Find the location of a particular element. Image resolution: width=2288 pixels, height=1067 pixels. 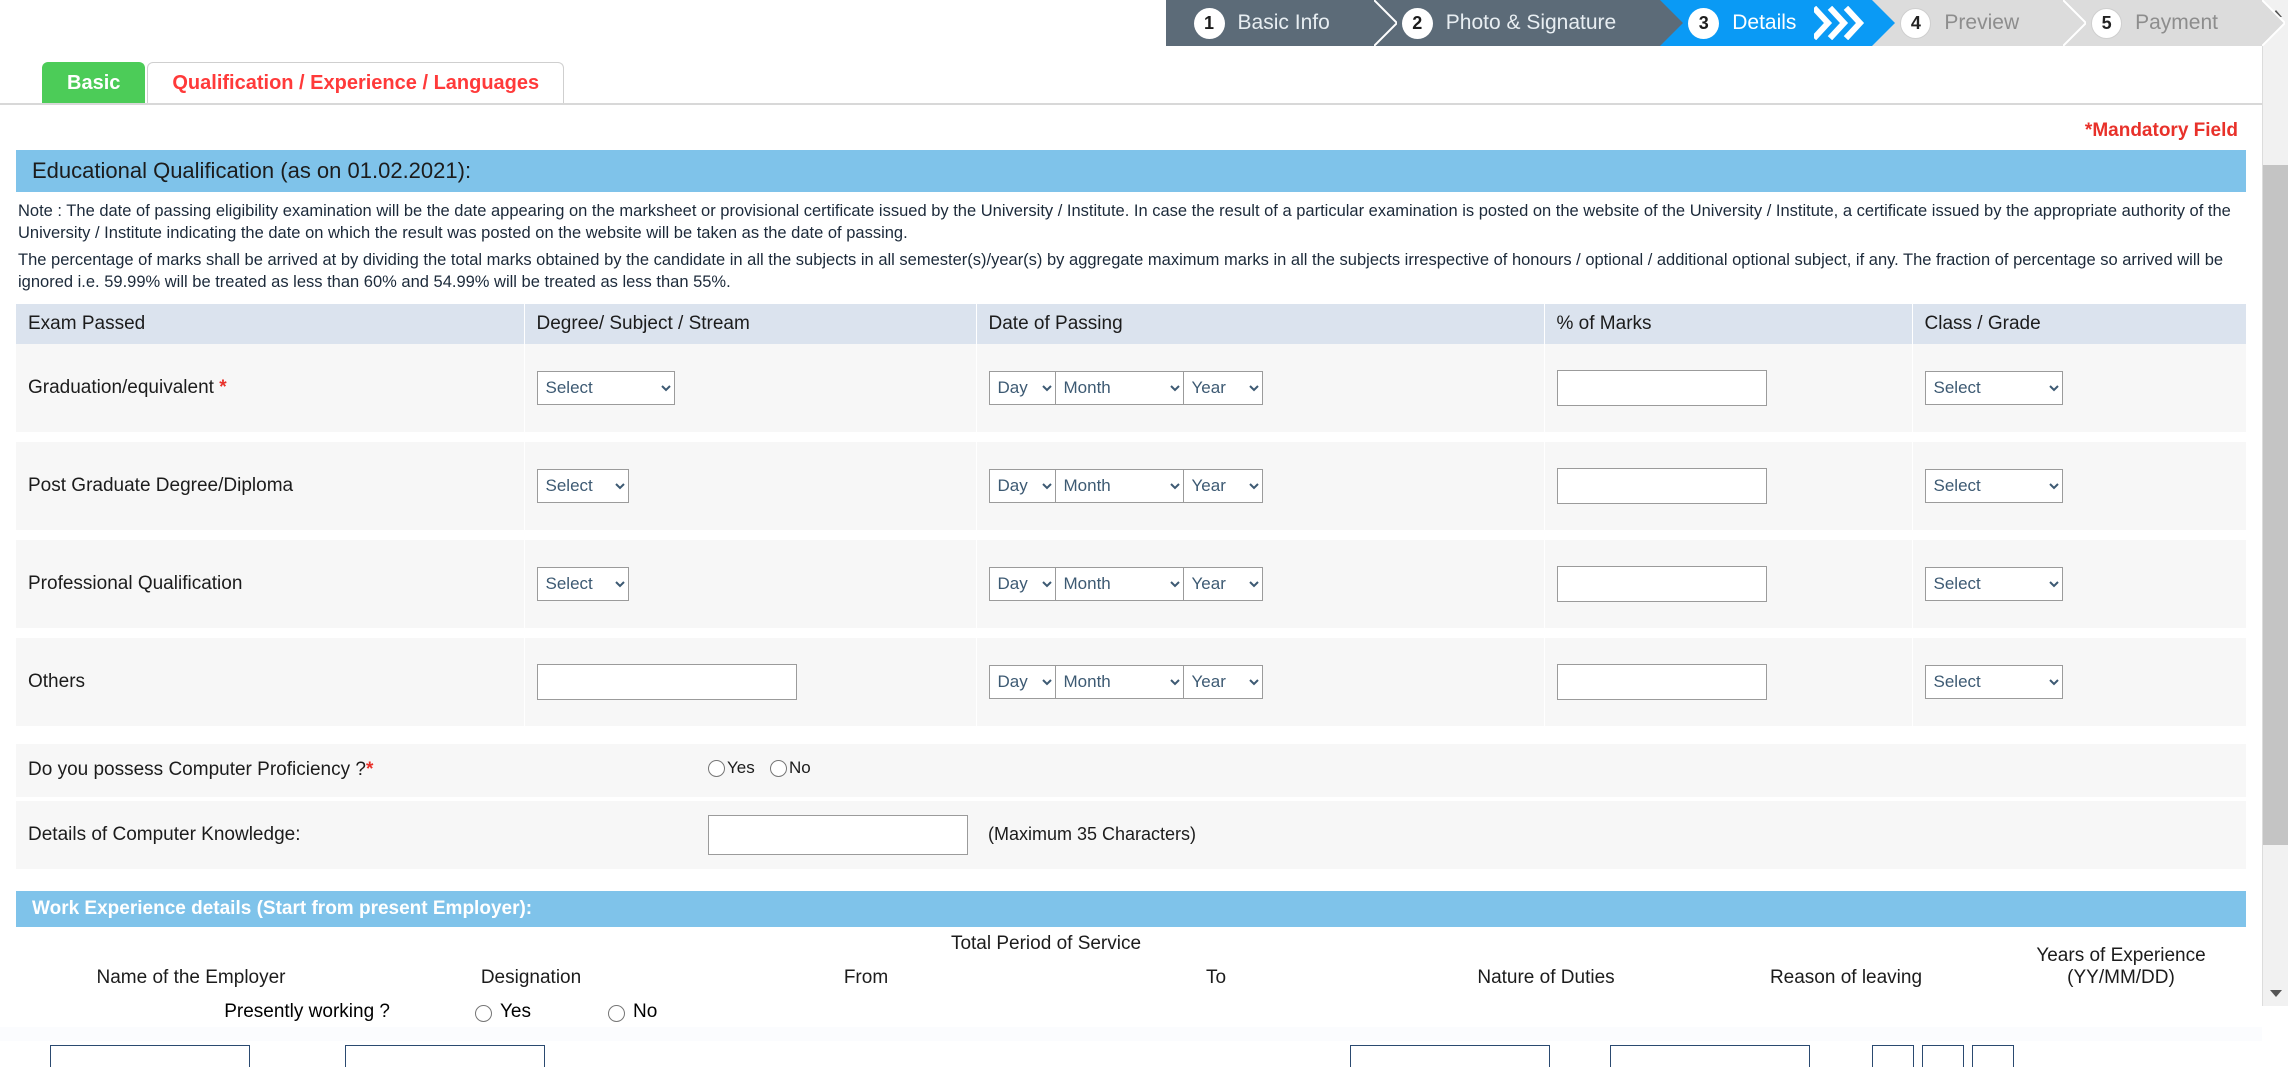

row-graduation-date-cell: Day Month Year is located at coordinates (1260, 387).